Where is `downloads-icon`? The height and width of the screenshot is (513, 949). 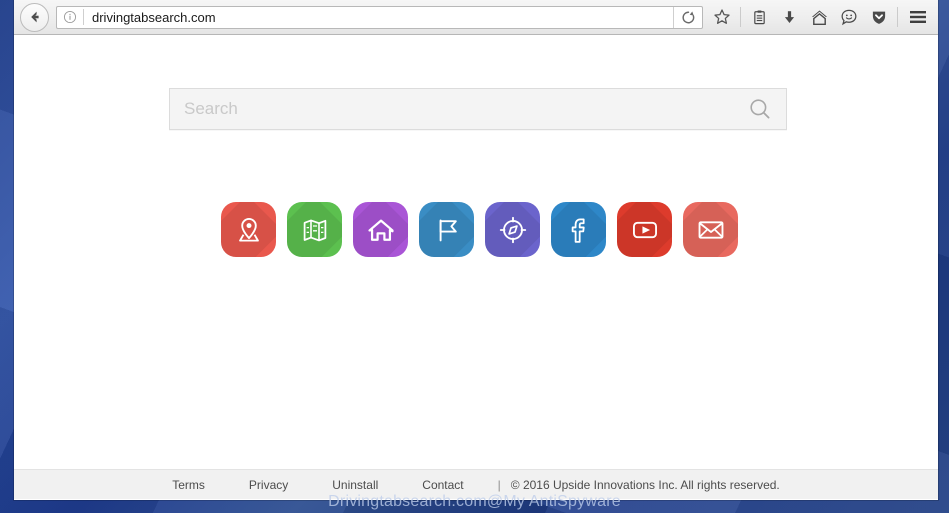
downloads-icon is located at coordinates (789, 17).